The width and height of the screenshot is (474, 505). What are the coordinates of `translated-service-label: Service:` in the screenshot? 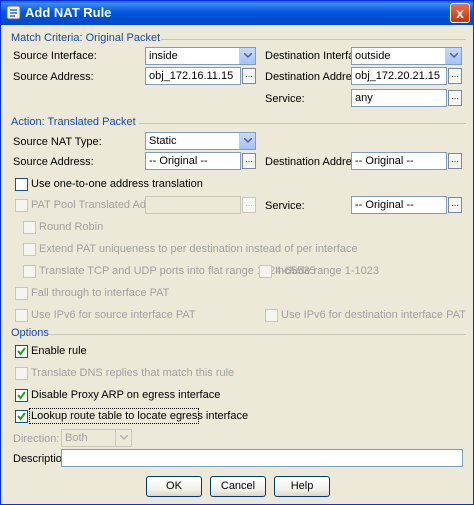 It's located at (285, 206).